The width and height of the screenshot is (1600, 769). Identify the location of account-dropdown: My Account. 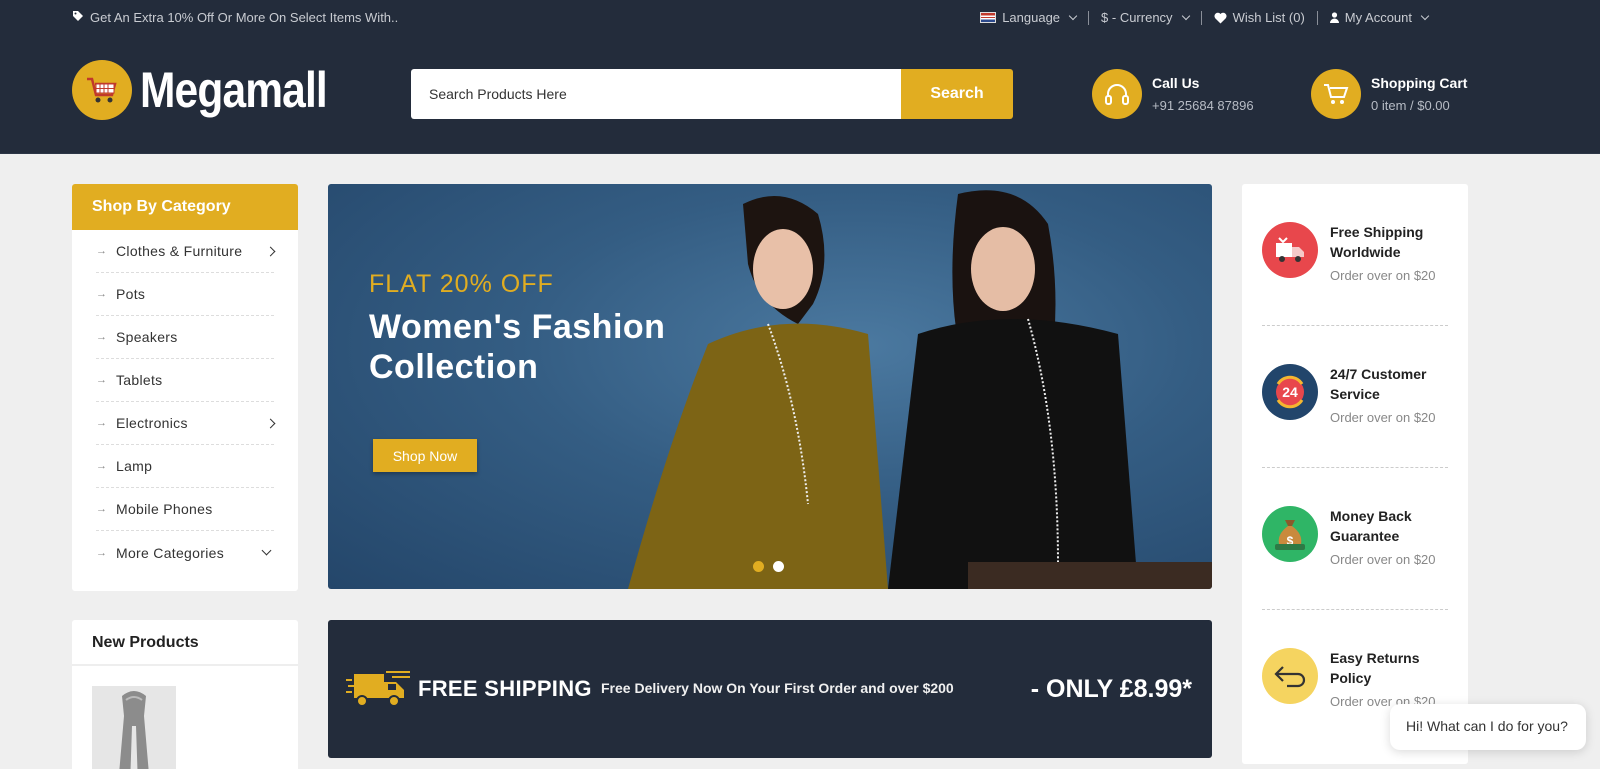
(1379, 17).